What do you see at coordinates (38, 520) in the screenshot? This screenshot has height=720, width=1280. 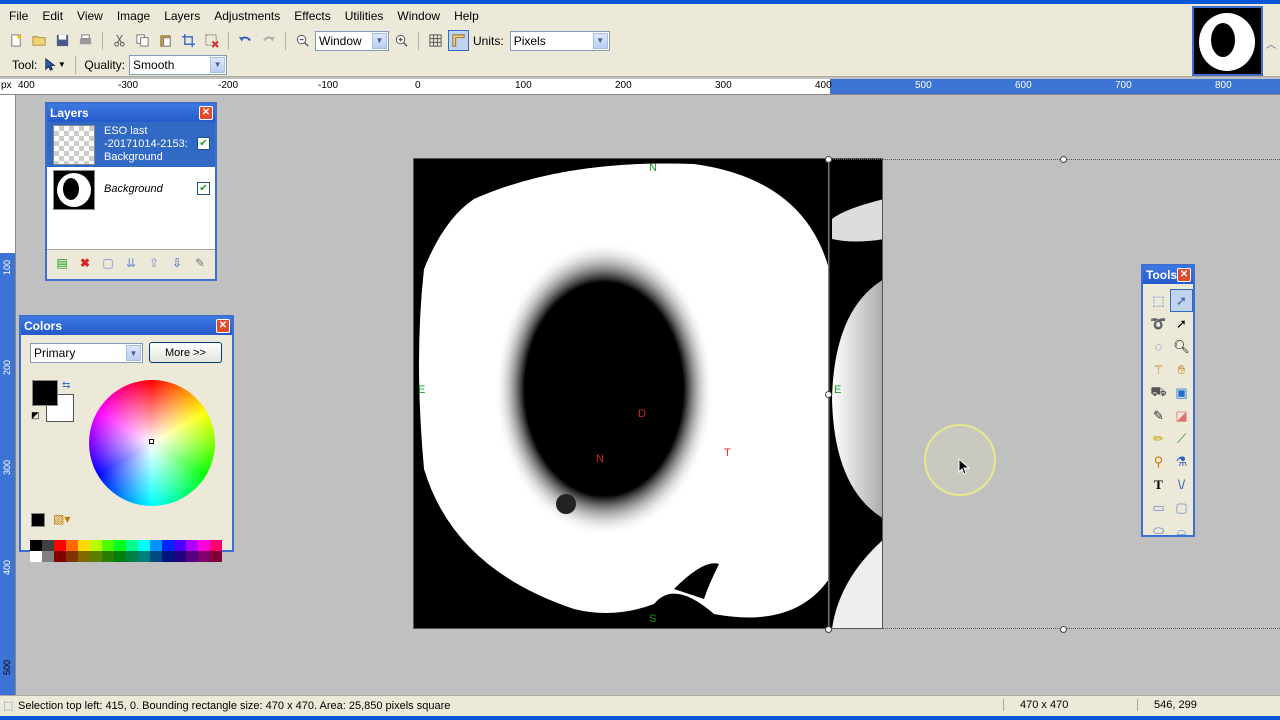 I see `palette-color-swatch` at bounding box center [38, 520].